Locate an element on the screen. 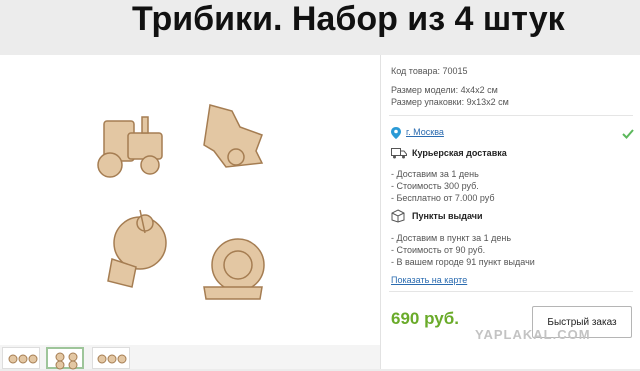  product-price: 690 руб. is located at coordinates (425, 318).